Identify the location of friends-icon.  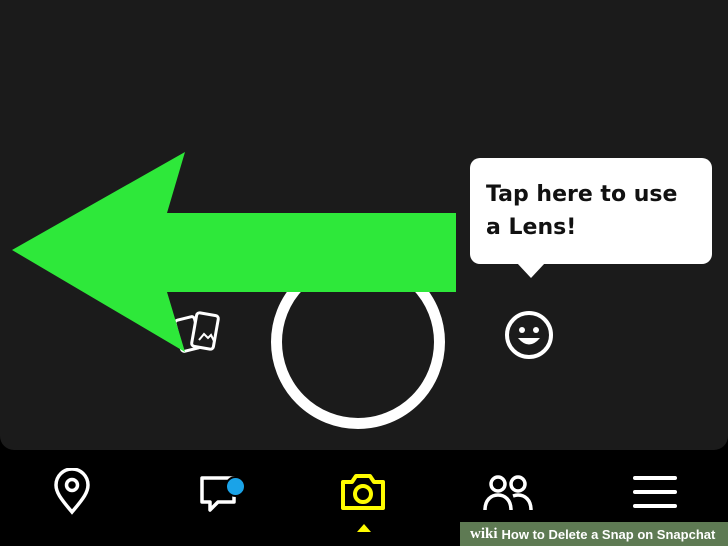
(508, 493).